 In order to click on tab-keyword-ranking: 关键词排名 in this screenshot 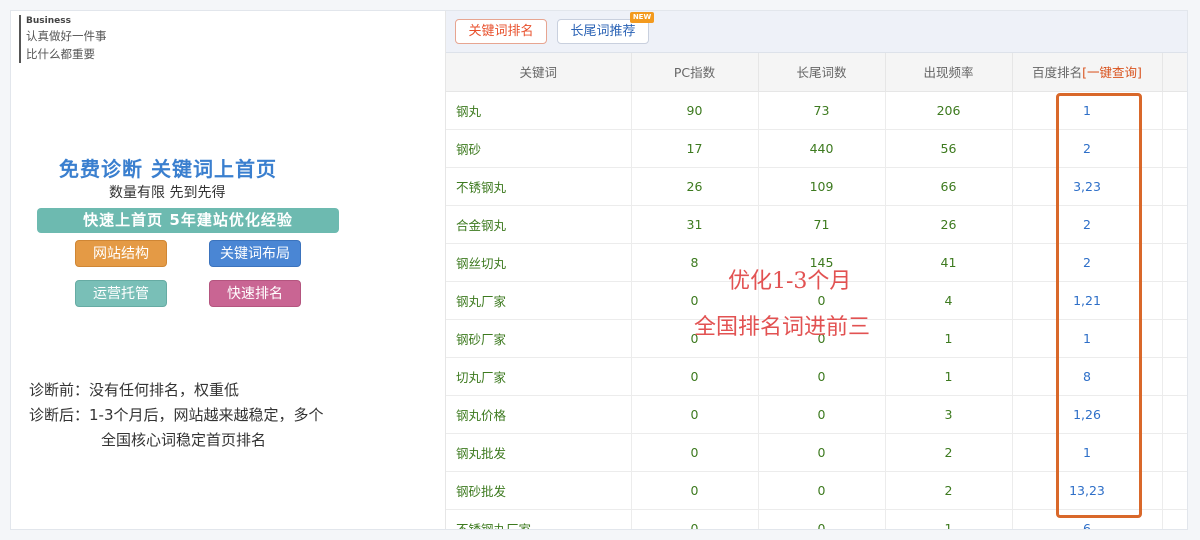, I will do `click(501, 31)`.